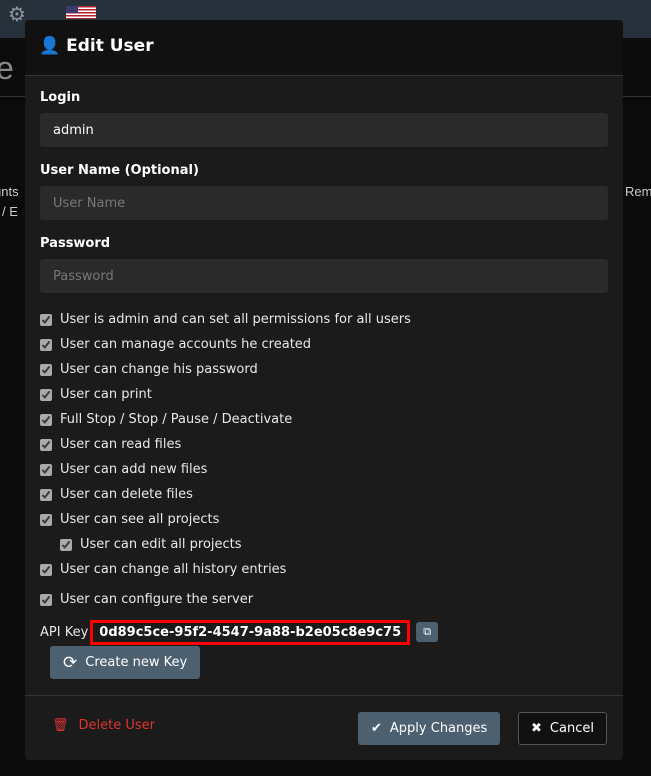 The image size is (651, 776). Describe the element at coordinates (60, 725) in the screenshot. I see `trash-icon: 🗑` at that location.